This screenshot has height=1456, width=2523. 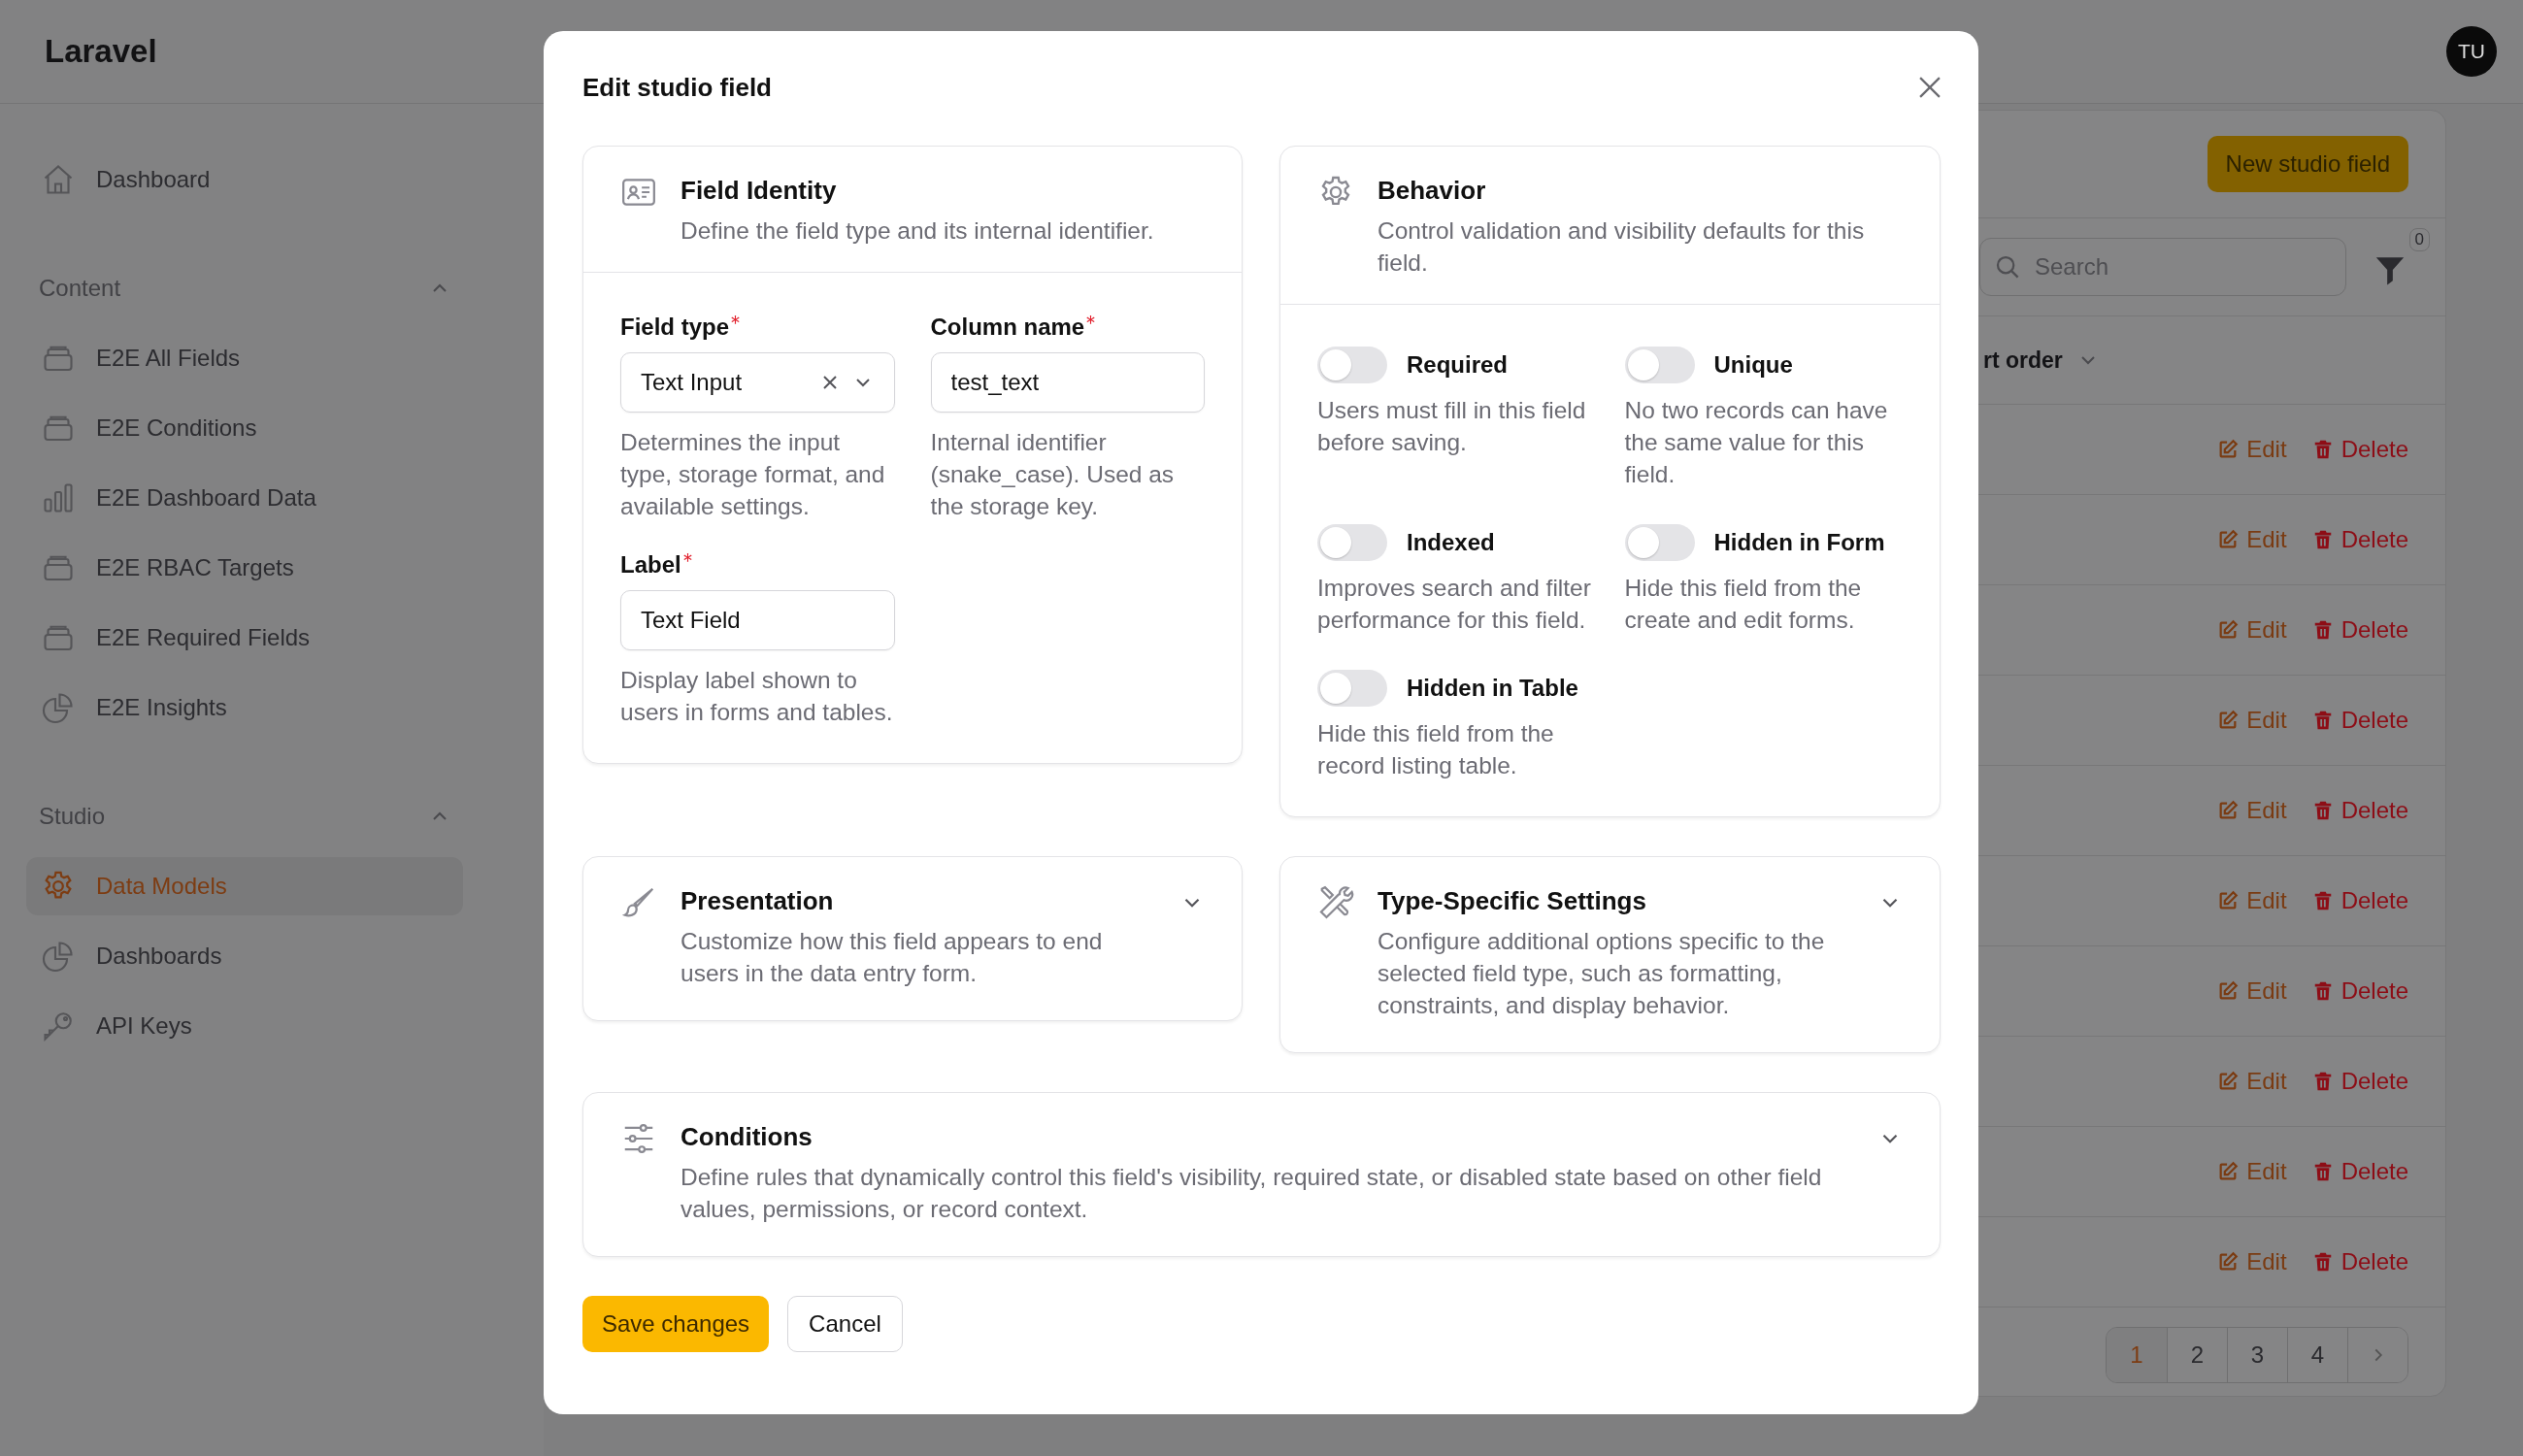 I want to click on collapsible-card: Type-Specific Settings Configure additional options specific to the selected field type, such as formatting, constraints, and display behavior., so click(x=1610, y=954).